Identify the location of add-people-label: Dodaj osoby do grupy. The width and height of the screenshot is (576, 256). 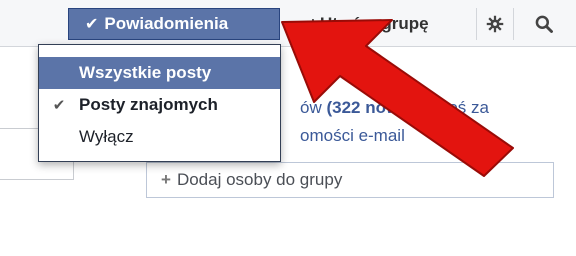
(259, 179).